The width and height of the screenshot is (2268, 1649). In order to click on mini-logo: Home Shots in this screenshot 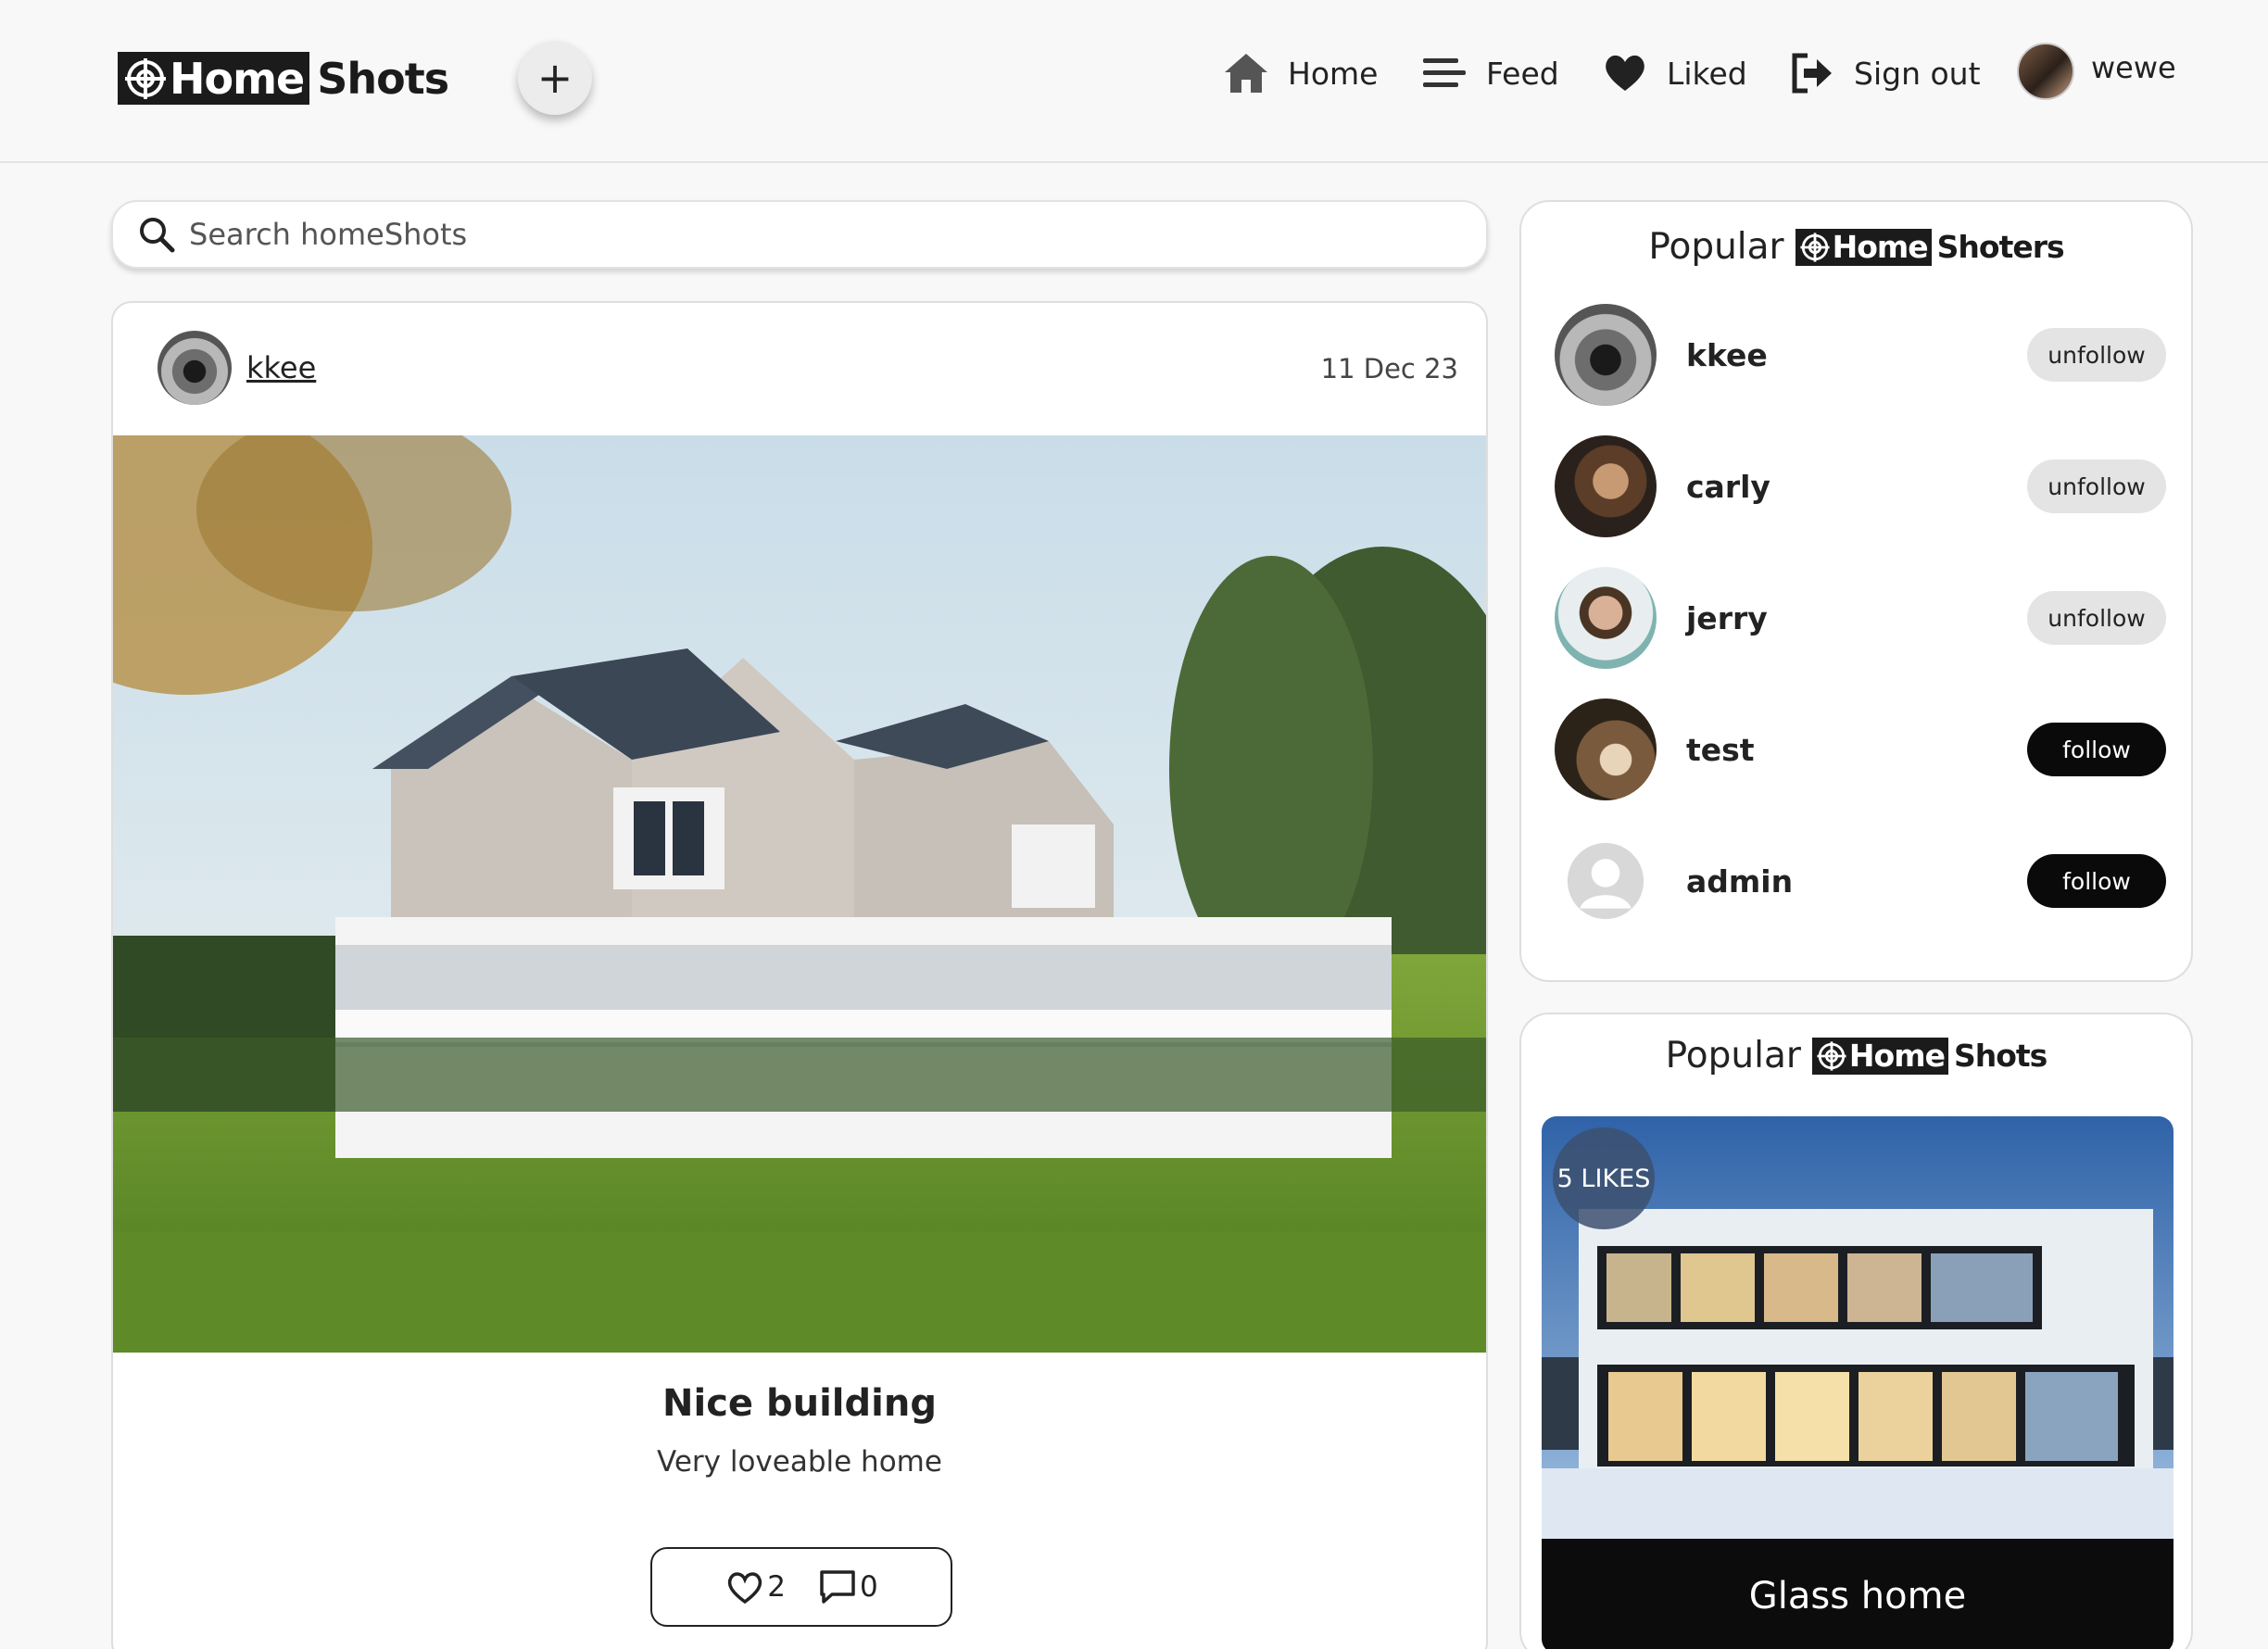, I will do `click(1929, 1056)`.